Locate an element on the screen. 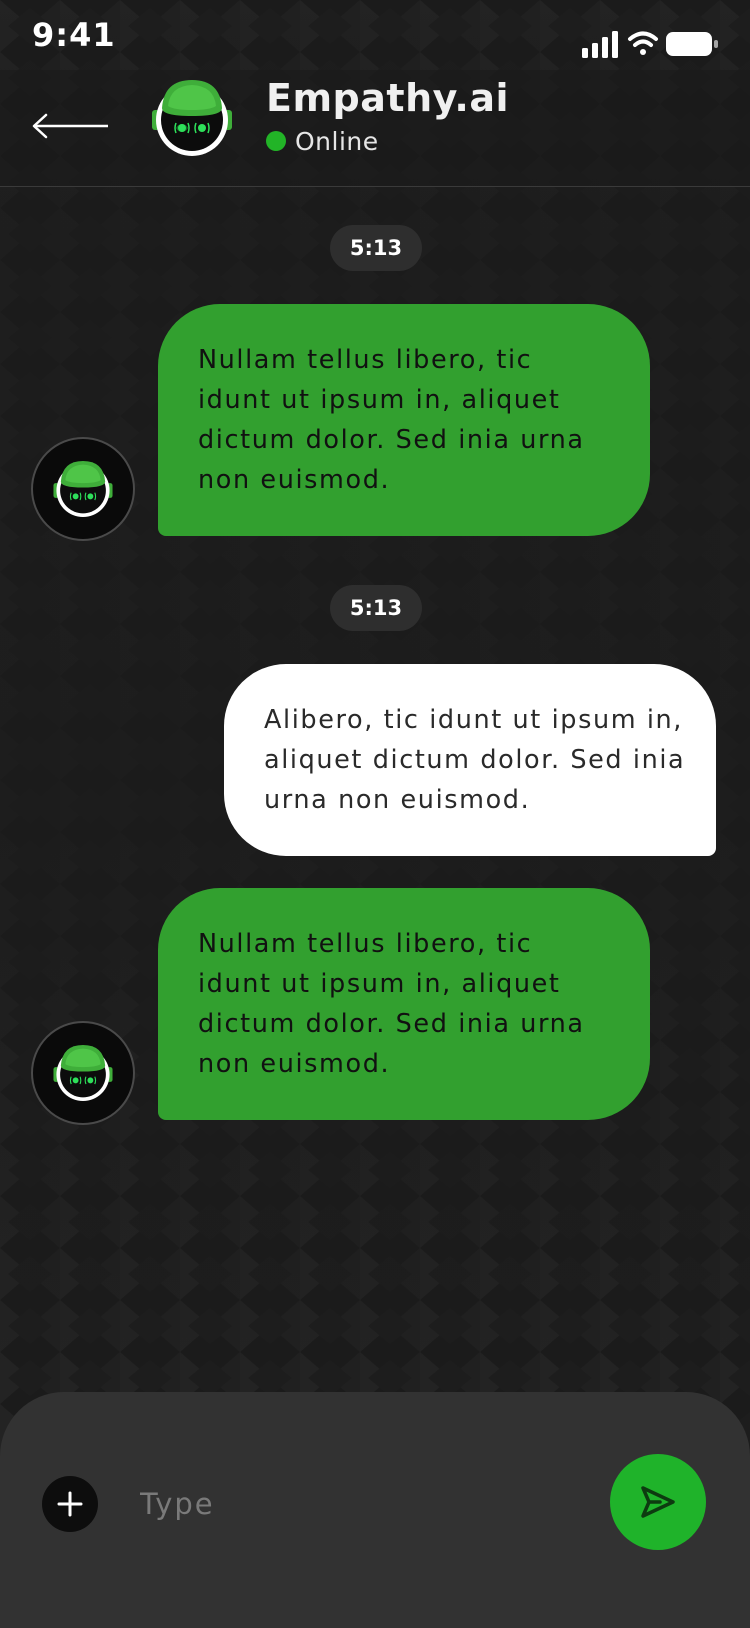 This screenshot has height=1628, width=750. send-button is located at coordinates (658, 1502).